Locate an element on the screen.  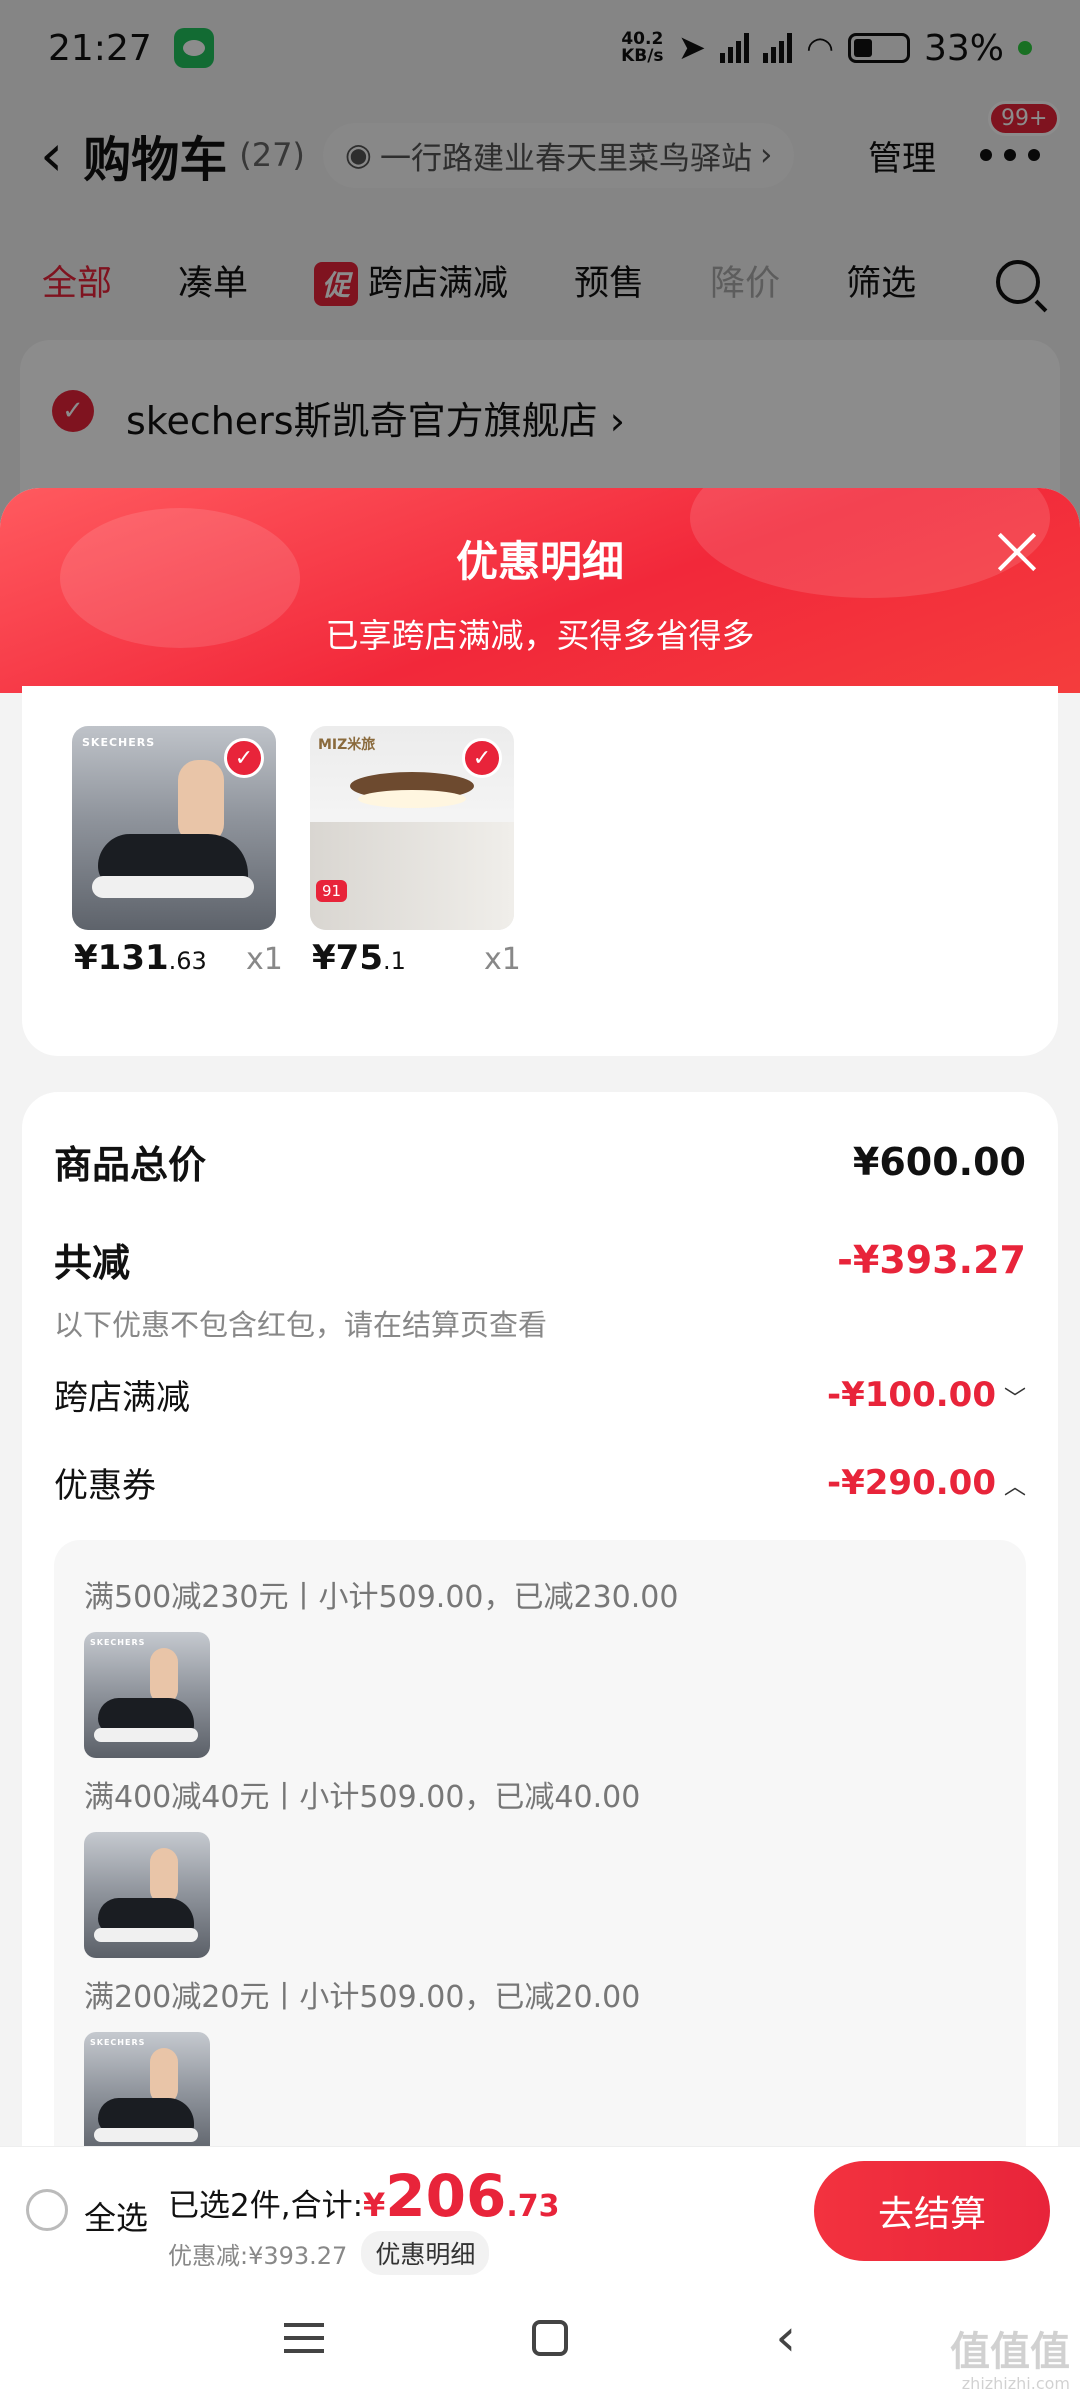
shoe-product-thumbnail is located at coordinates (147, 1895).